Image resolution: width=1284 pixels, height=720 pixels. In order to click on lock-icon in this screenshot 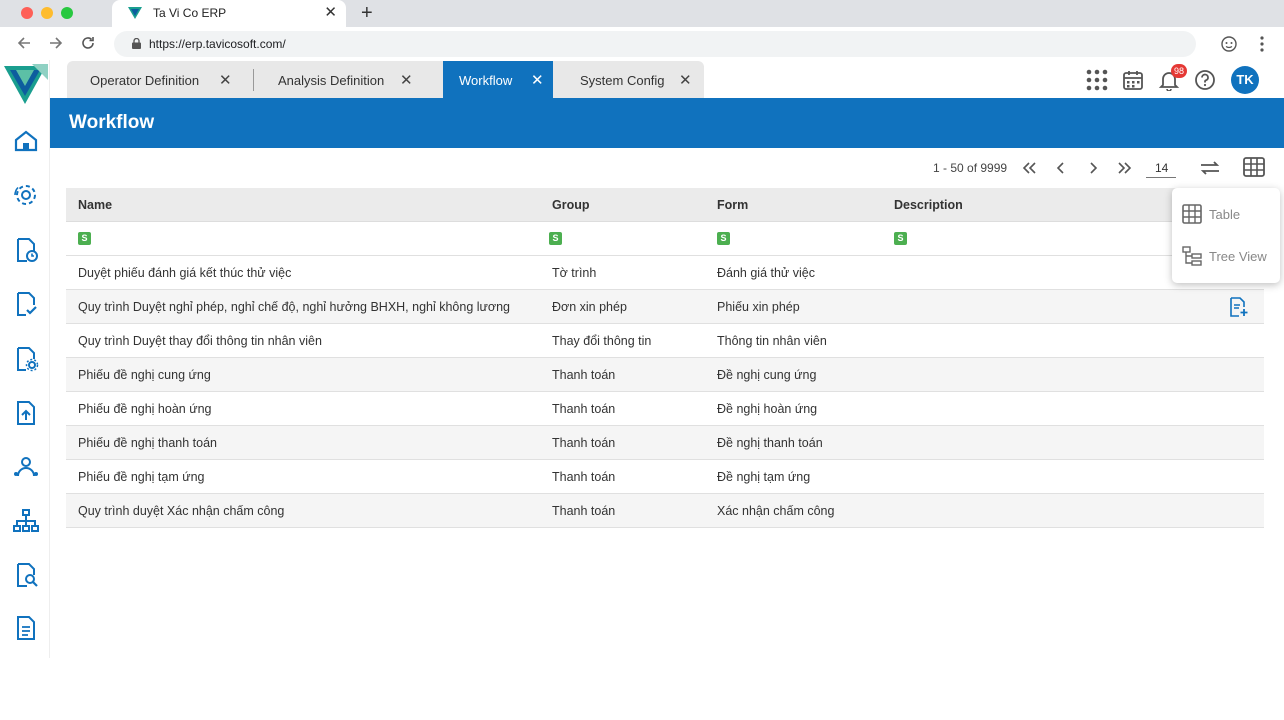, I will do `click(136, 43)`.